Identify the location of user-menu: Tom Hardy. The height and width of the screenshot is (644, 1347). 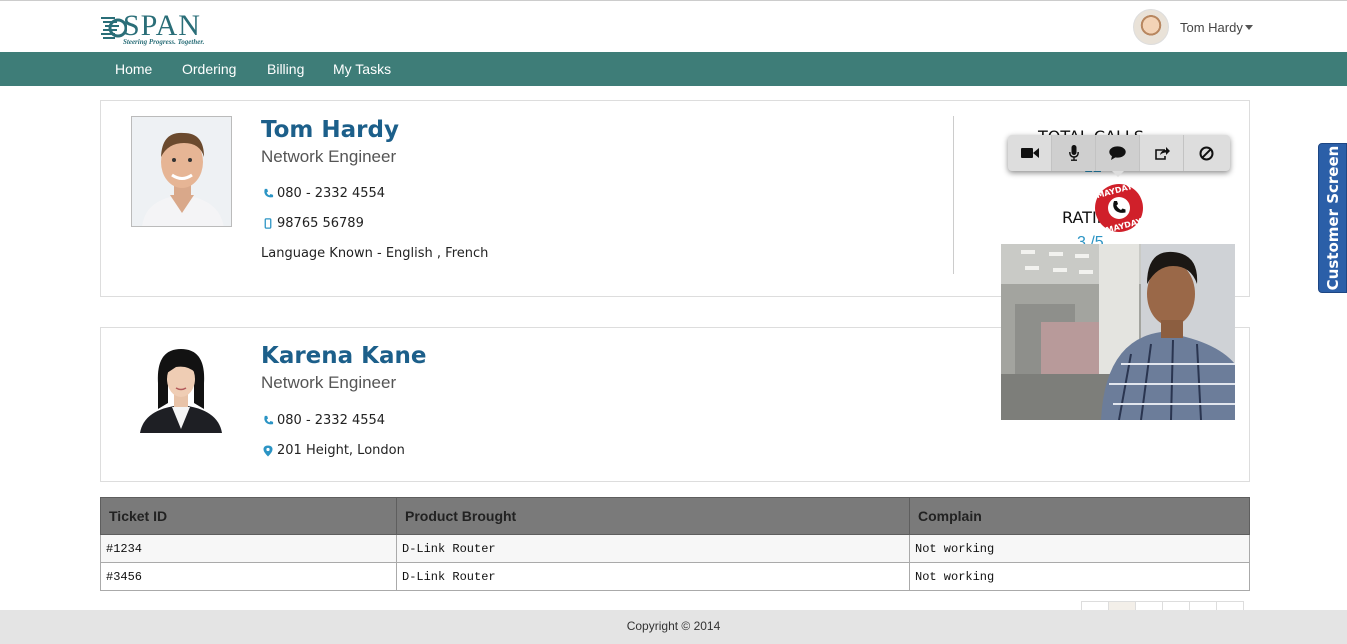
(1193, 27).